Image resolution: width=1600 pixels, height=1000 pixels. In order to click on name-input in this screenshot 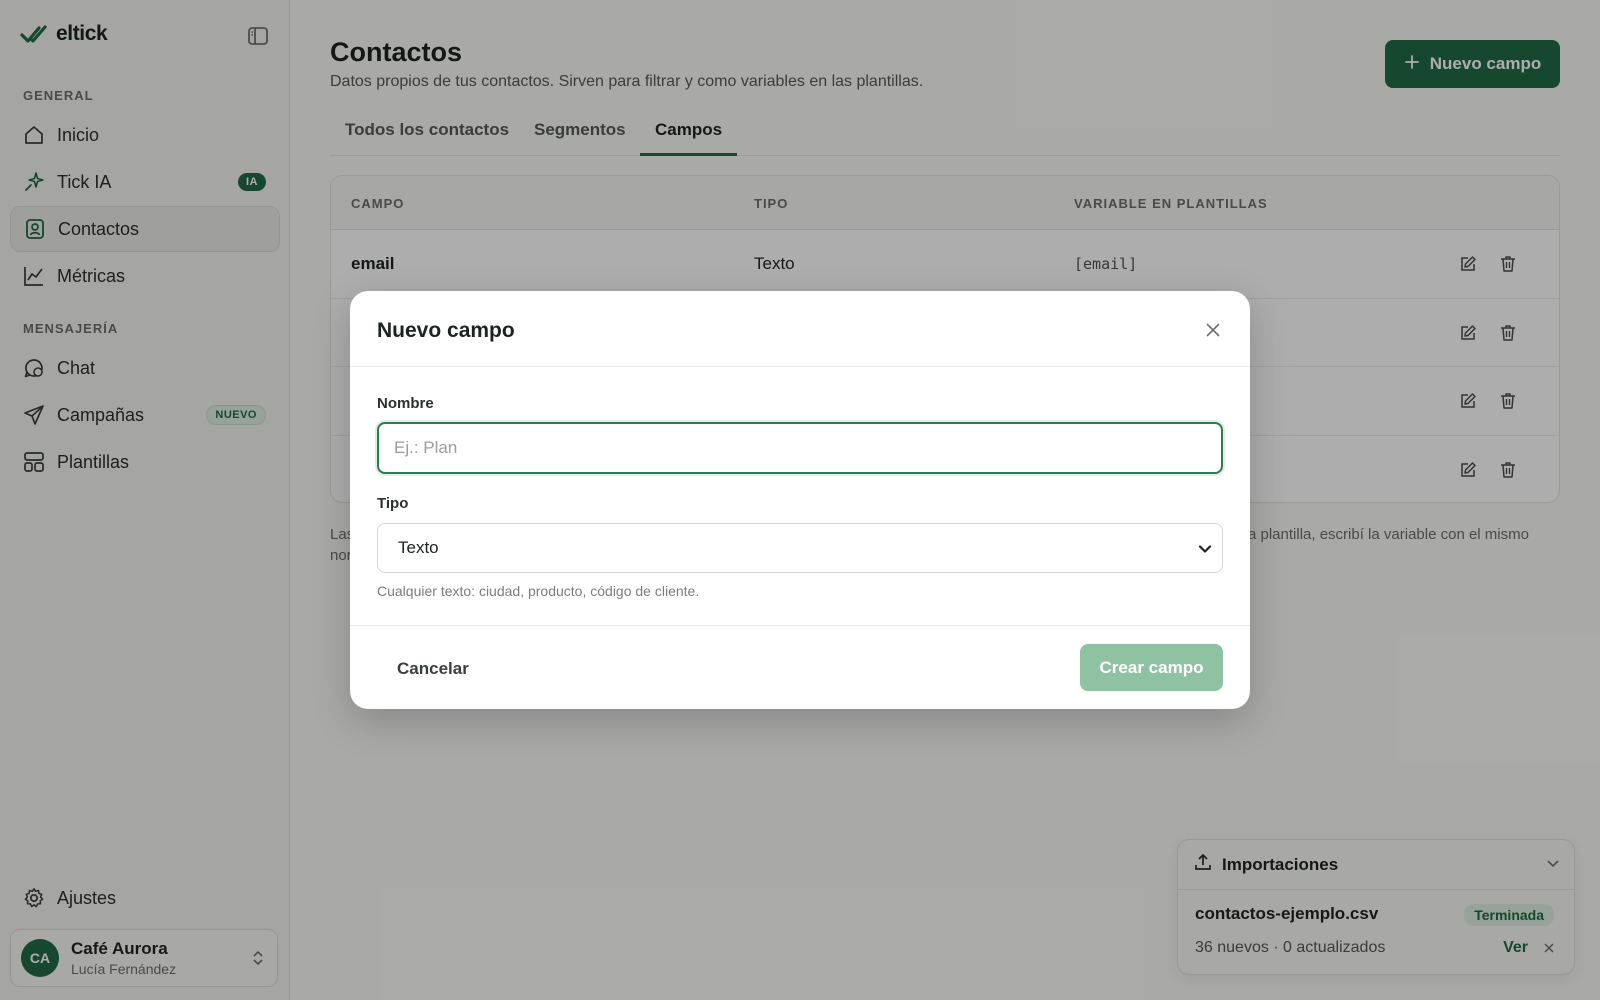, I will do `click(800, 448)`.